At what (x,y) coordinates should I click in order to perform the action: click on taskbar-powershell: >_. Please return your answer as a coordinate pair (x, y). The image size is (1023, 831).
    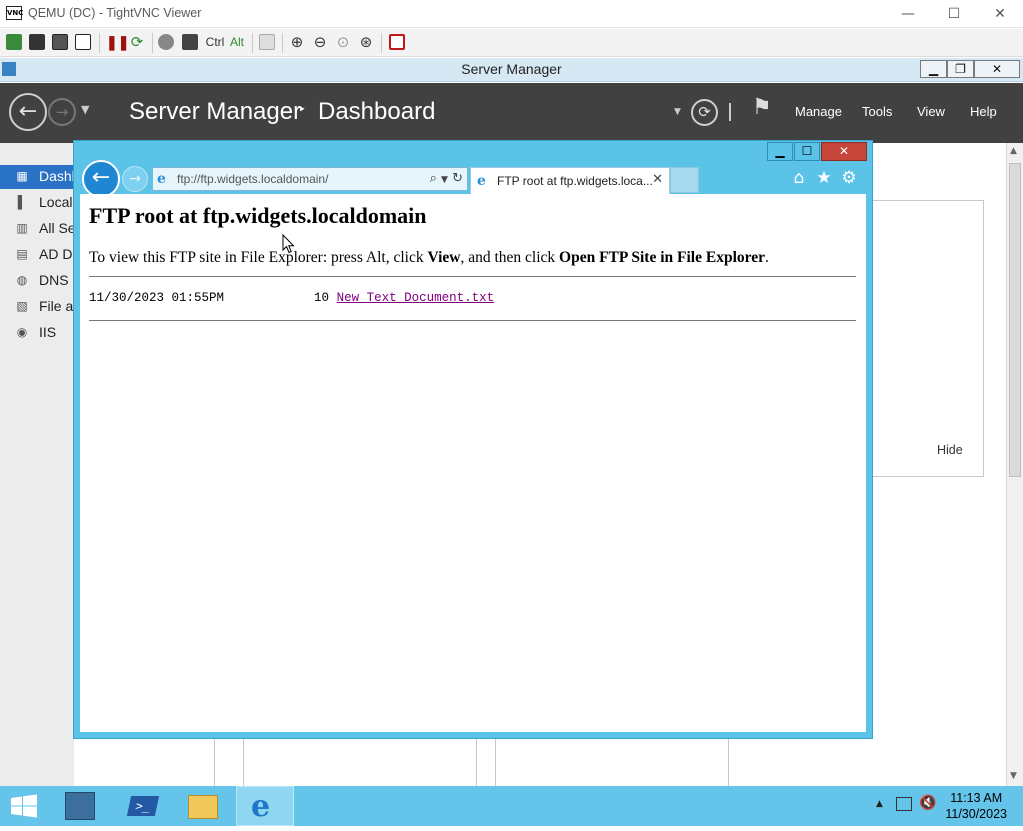
    Looking at the image, I should click on (142, 806).